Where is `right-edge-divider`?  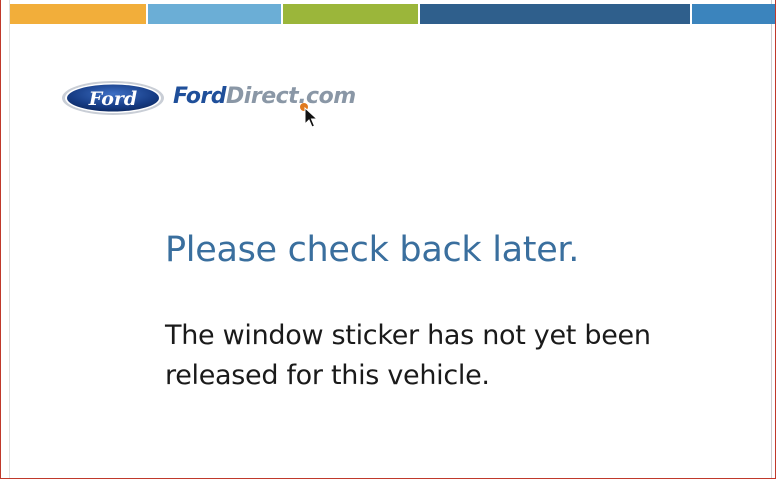 right-edge-divider is located at coordinates (771, 239).